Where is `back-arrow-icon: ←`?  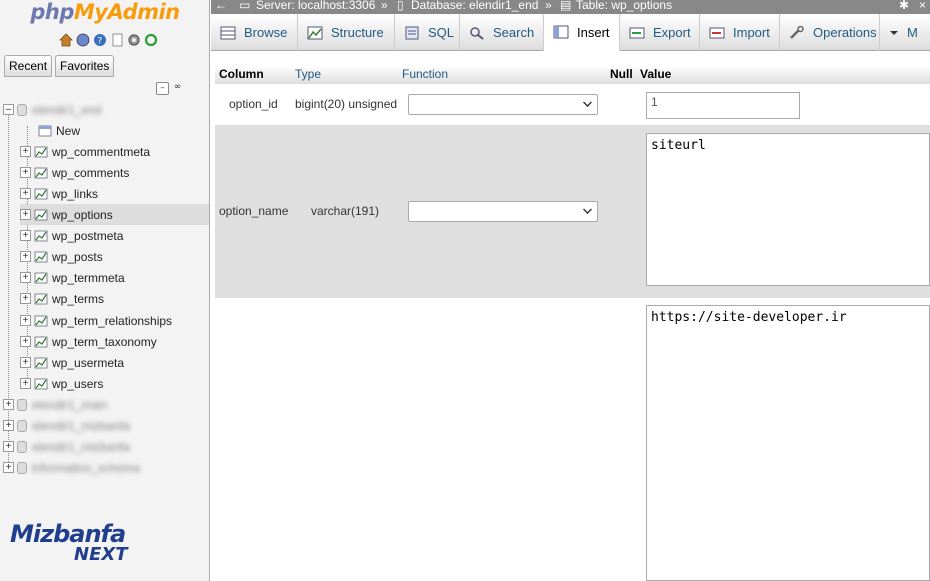 back-arrow-icon: ← is located at coordinates (221, 5).